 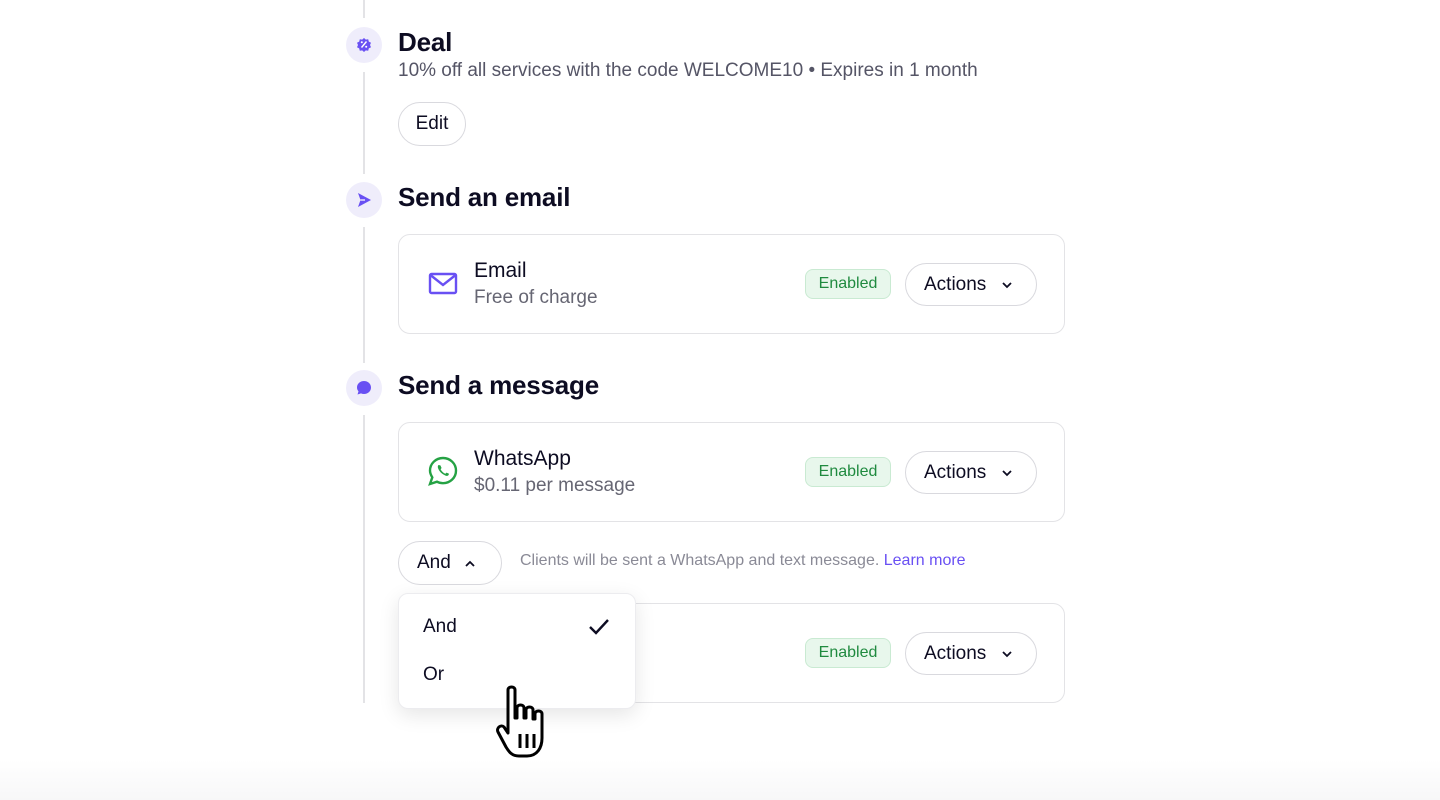 I want to click on whatsapp-icon, so click(x=443, y=471).